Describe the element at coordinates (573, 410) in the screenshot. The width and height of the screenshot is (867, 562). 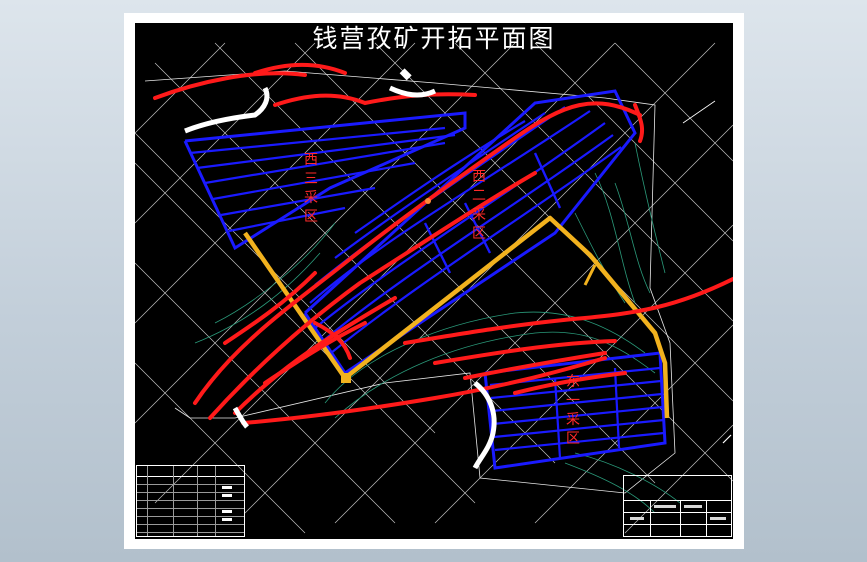
I see `zone-label-east: 东一采区` at that location.